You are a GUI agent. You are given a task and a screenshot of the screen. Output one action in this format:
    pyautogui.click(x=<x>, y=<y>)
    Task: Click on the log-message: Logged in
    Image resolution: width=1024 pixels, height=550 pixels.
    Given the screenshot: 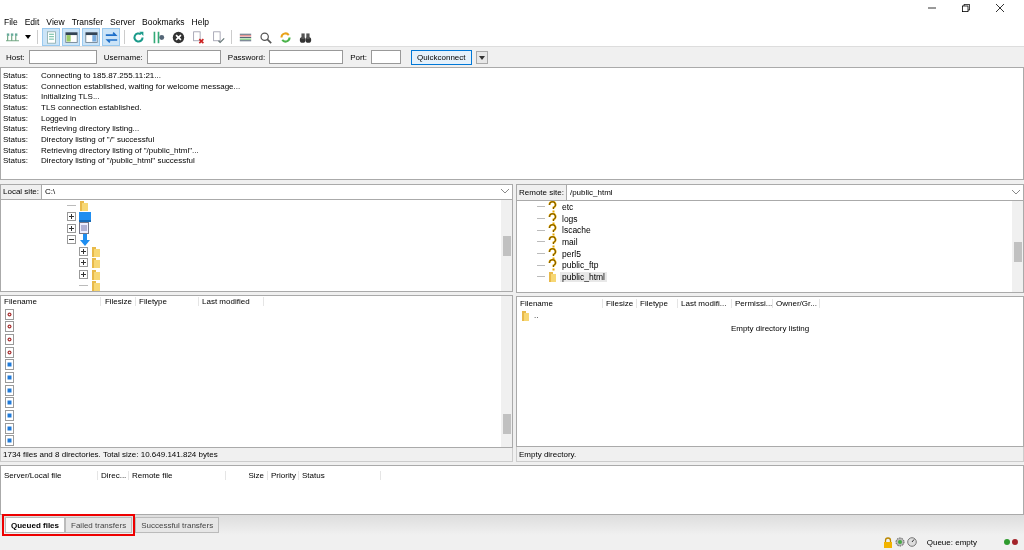 What is the action you would take?
    pyautogui.click(x=59, y=118)
    